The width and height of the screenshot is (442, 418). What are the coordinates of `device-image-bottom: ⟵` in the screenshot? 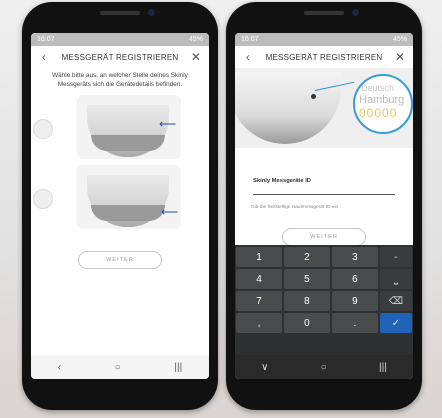 It's located at (129, 197).